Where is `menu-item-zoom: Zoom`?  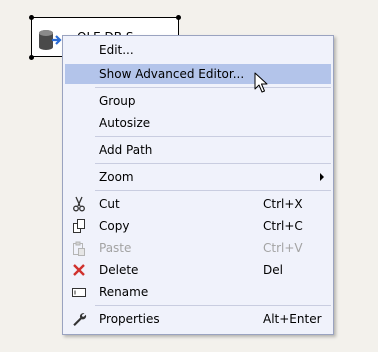
menu-item-zoom: Zoom is located at coordinates (198, 177).